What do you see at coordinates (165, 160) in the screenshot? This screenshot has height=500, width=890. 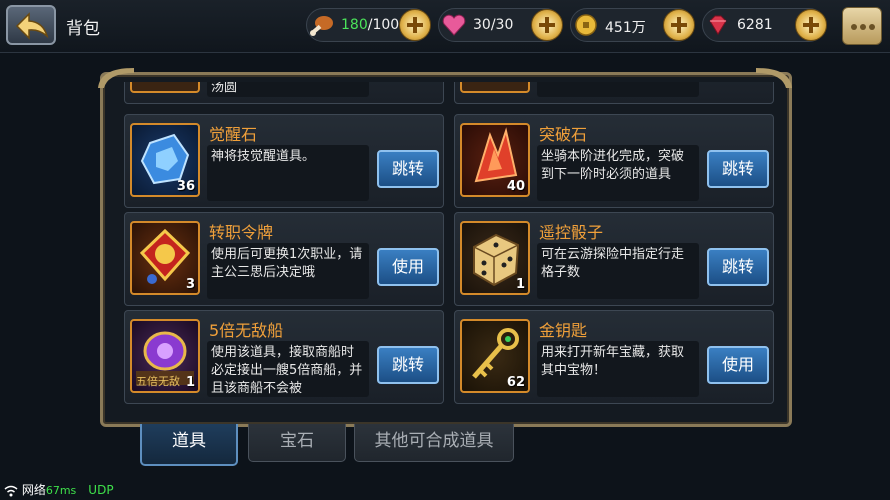 I see `item-icon: 36` at bounding box center [165, 160].